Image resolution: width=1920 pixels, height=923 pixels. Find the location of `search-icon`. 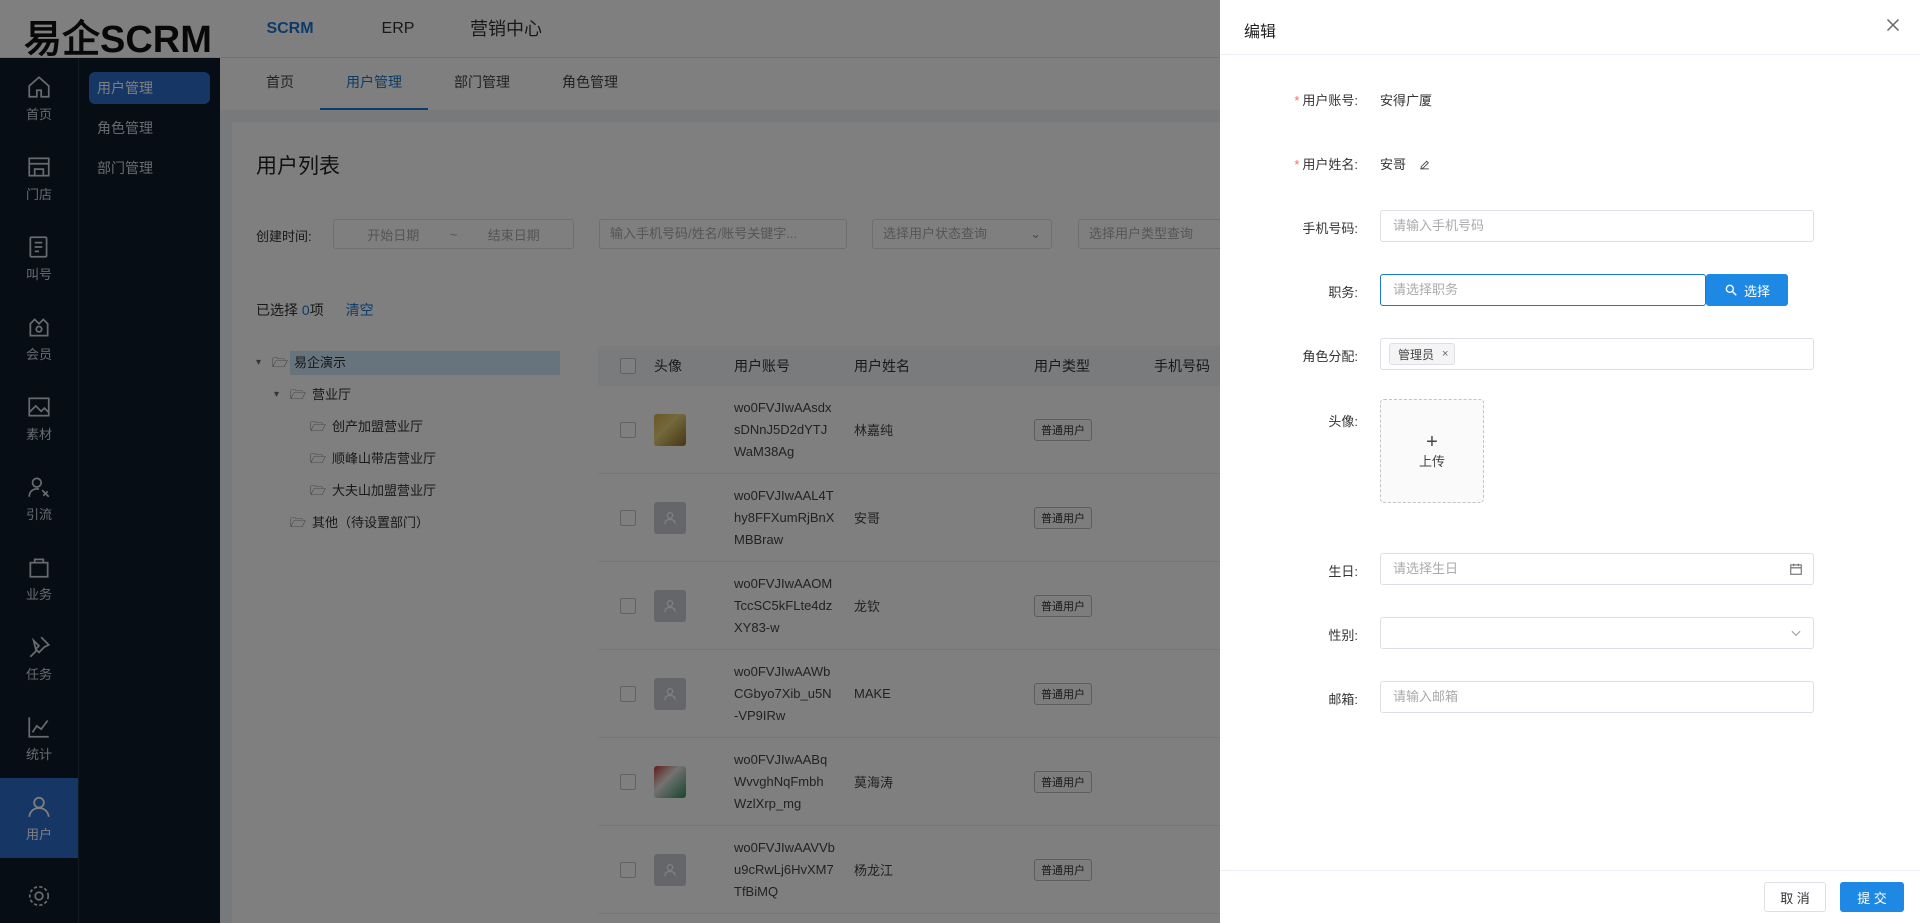

search-icon is located at coordinates (1731, 290).